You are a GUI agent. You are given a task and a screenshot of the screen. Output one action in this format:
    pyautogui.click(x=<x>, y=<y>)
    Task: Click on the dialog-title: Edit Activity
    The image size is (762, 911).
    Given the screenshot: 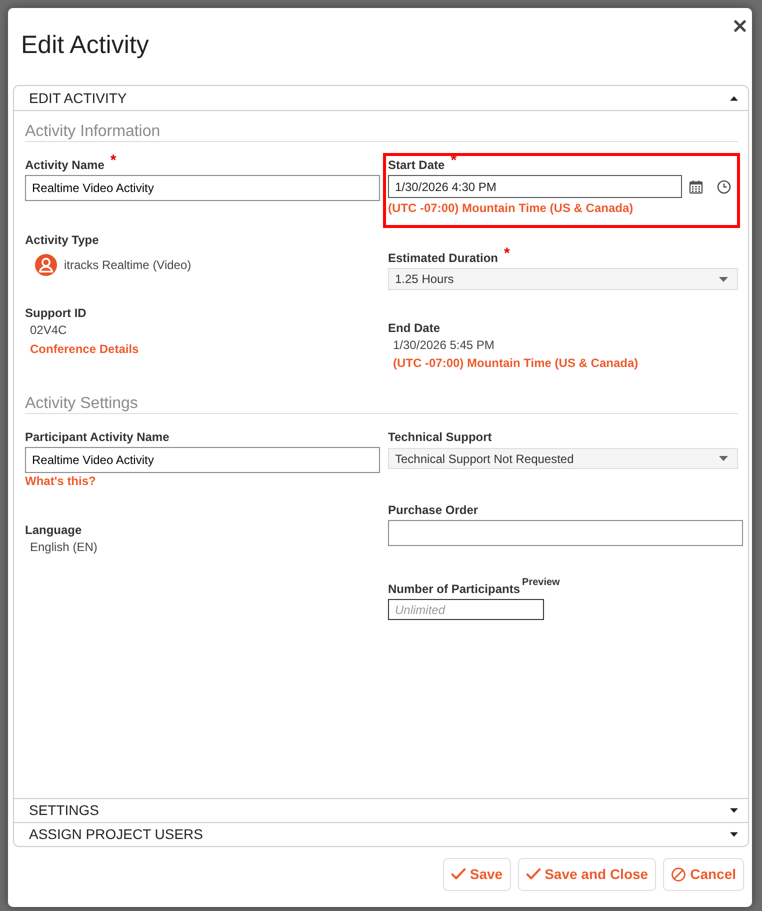 What is the action you would take?
    pyautogui.click(x=85, y=45)
    